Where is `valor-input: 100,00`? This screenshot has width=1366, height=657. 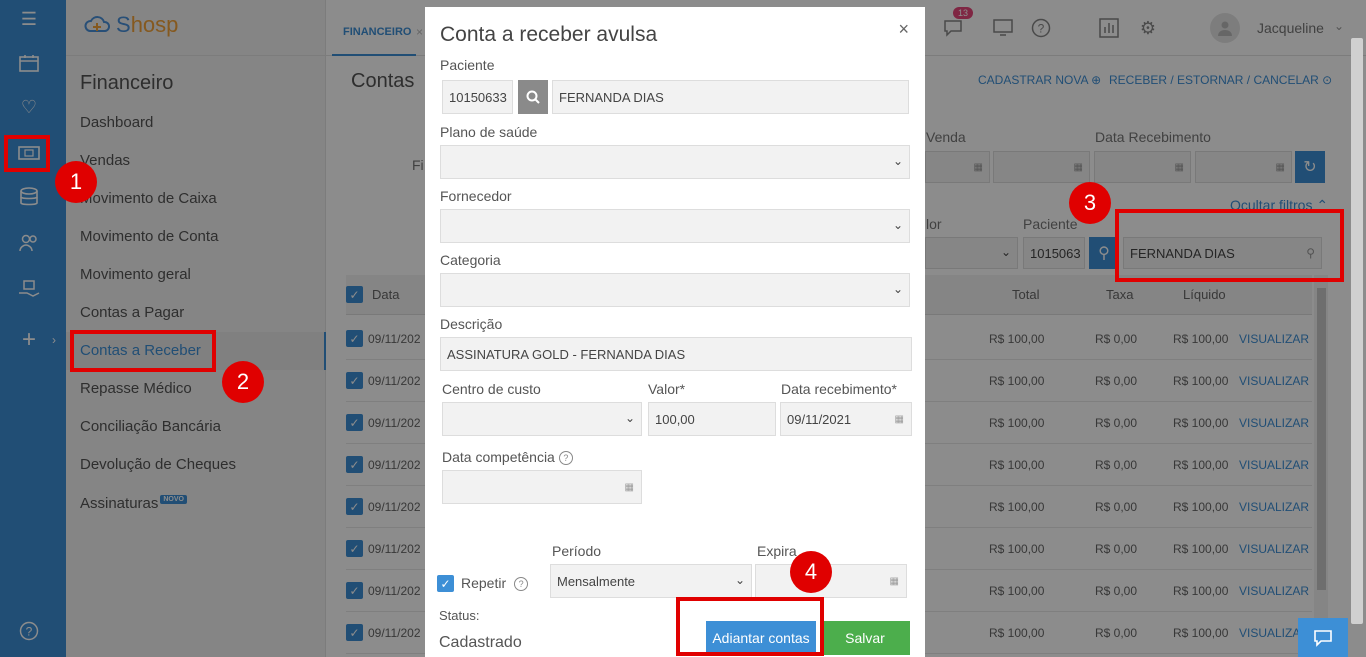 valor-input: 100,00 is located at coordinates (712, 419).